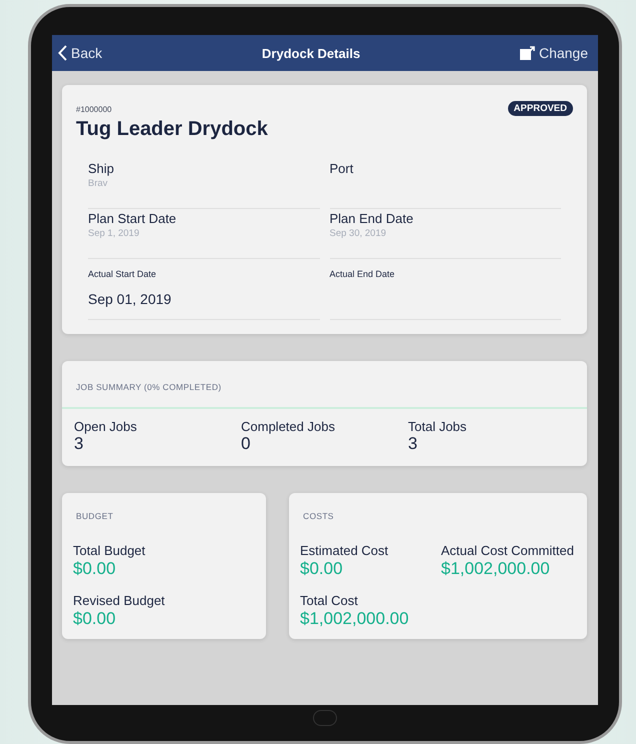  I want to click on field-value: Sep 30, 2019, so click(359, 233).